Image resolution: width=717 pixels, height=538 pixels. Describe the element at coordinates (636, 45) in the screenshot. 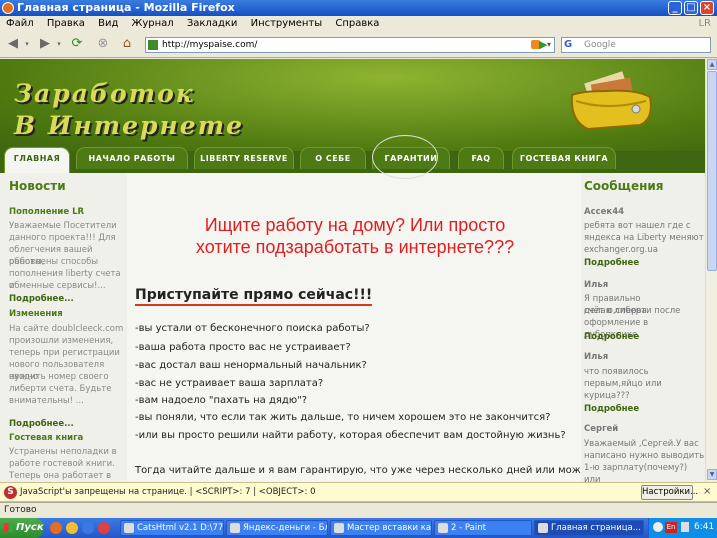

I see `search-box: G Google` at that location.